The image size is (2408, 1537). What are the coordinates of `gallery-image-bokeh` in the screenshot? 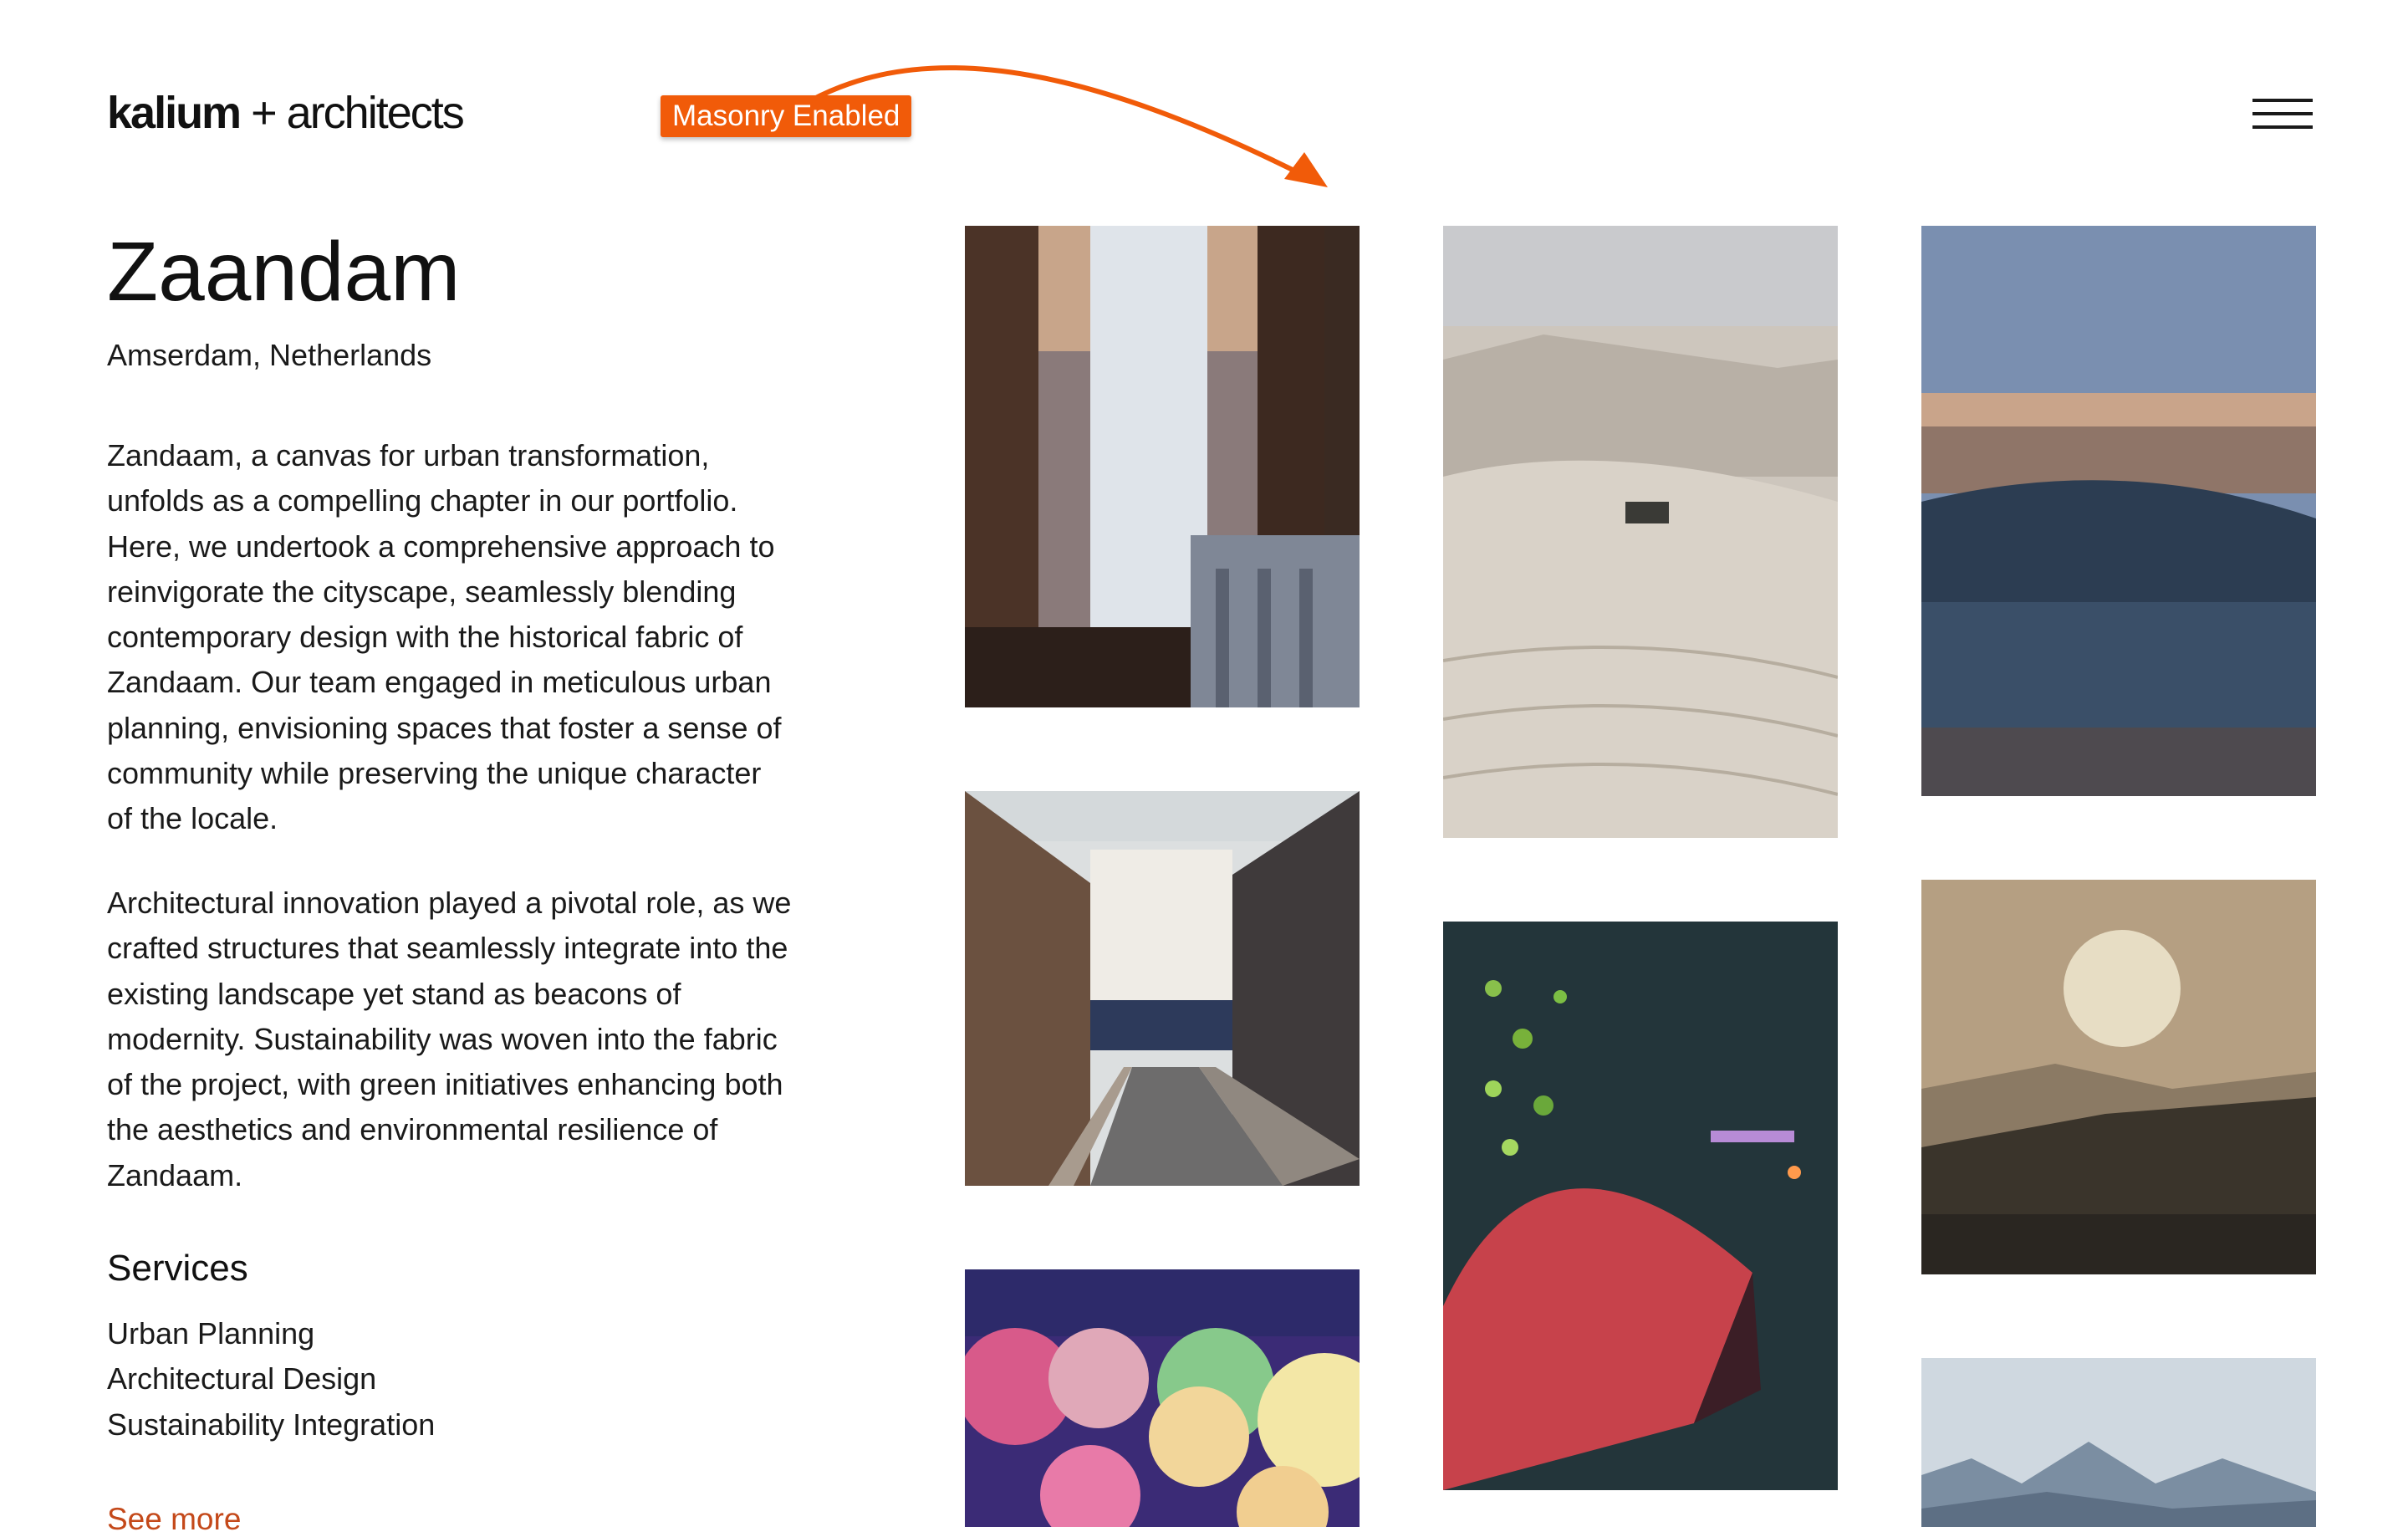 It's located at (1163, 1398).